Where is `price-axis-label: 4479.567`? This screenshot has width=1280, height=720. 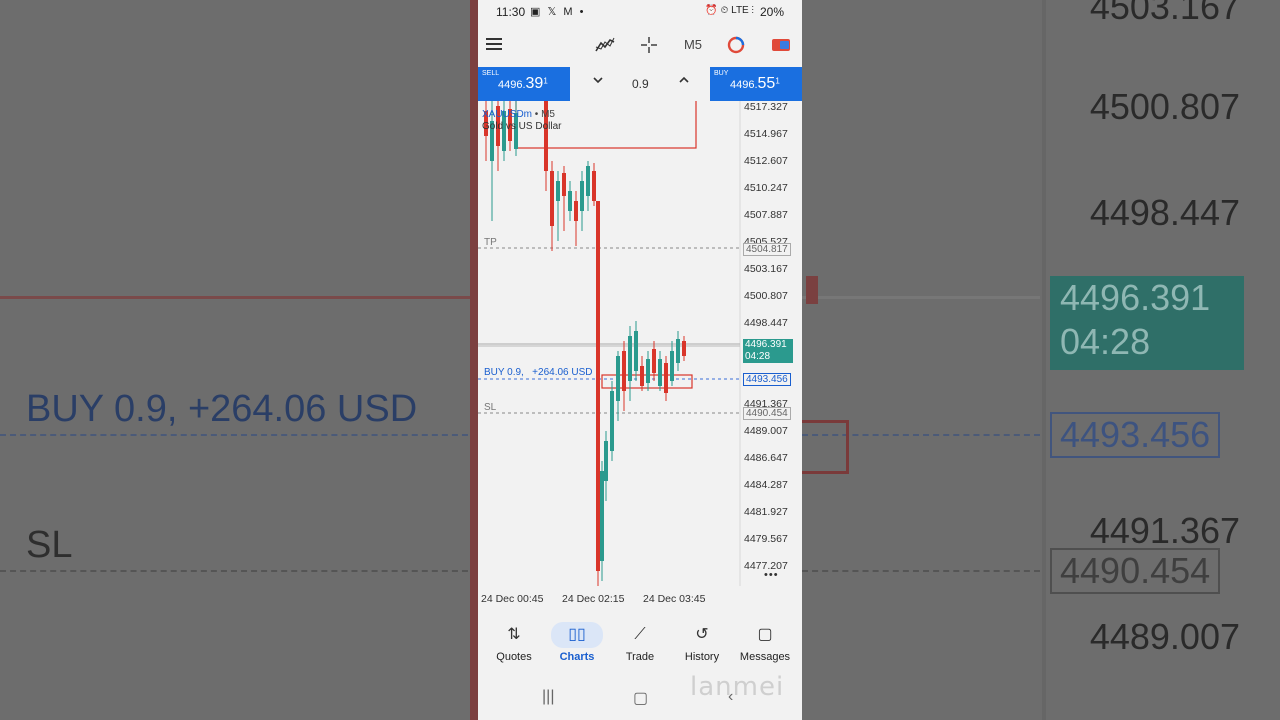 price-axis-label: 4479.567 is located at coordinates (766, 539).